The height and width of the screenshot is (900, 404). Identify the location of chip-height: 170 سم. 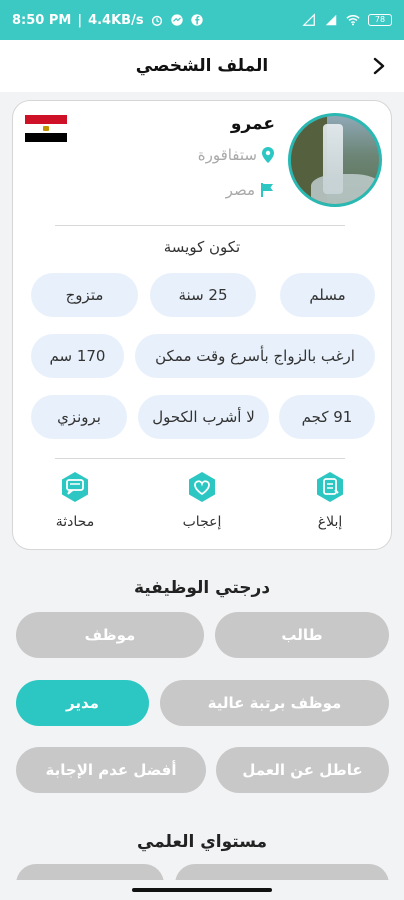
(77, 356).